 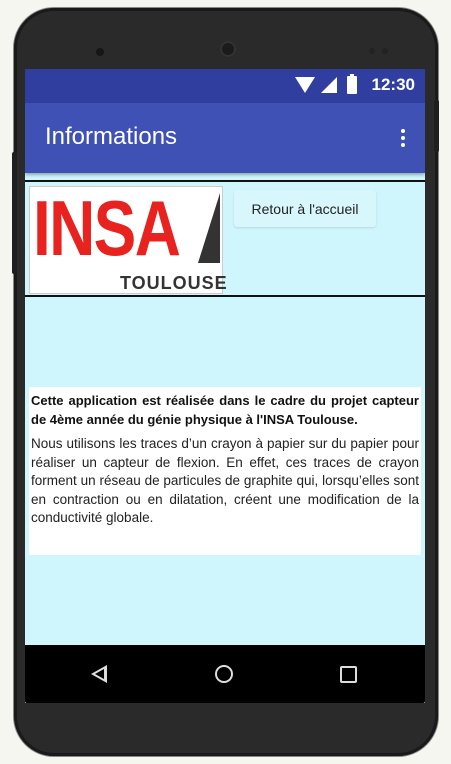 I want to click on status-time: 12:30, so click(x=393, y=84).